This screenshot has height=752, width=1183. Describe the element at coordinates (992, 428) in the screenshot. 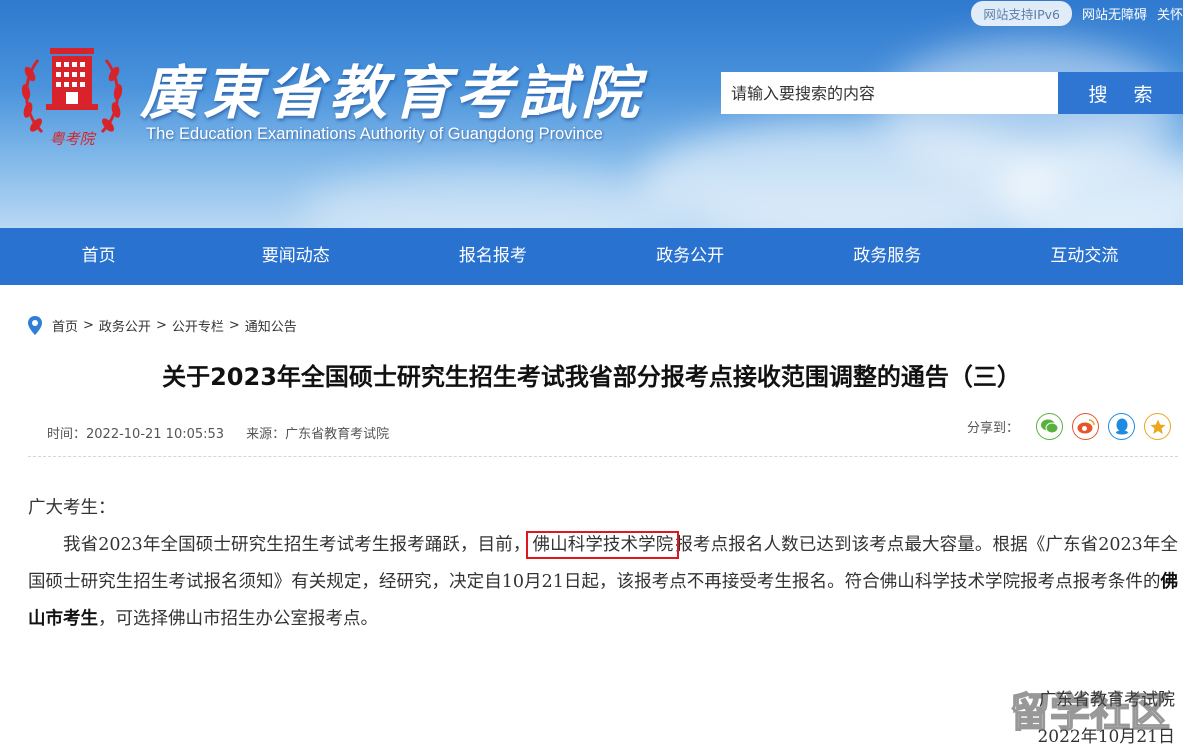

I see `share-label: 分享到：` at that location.